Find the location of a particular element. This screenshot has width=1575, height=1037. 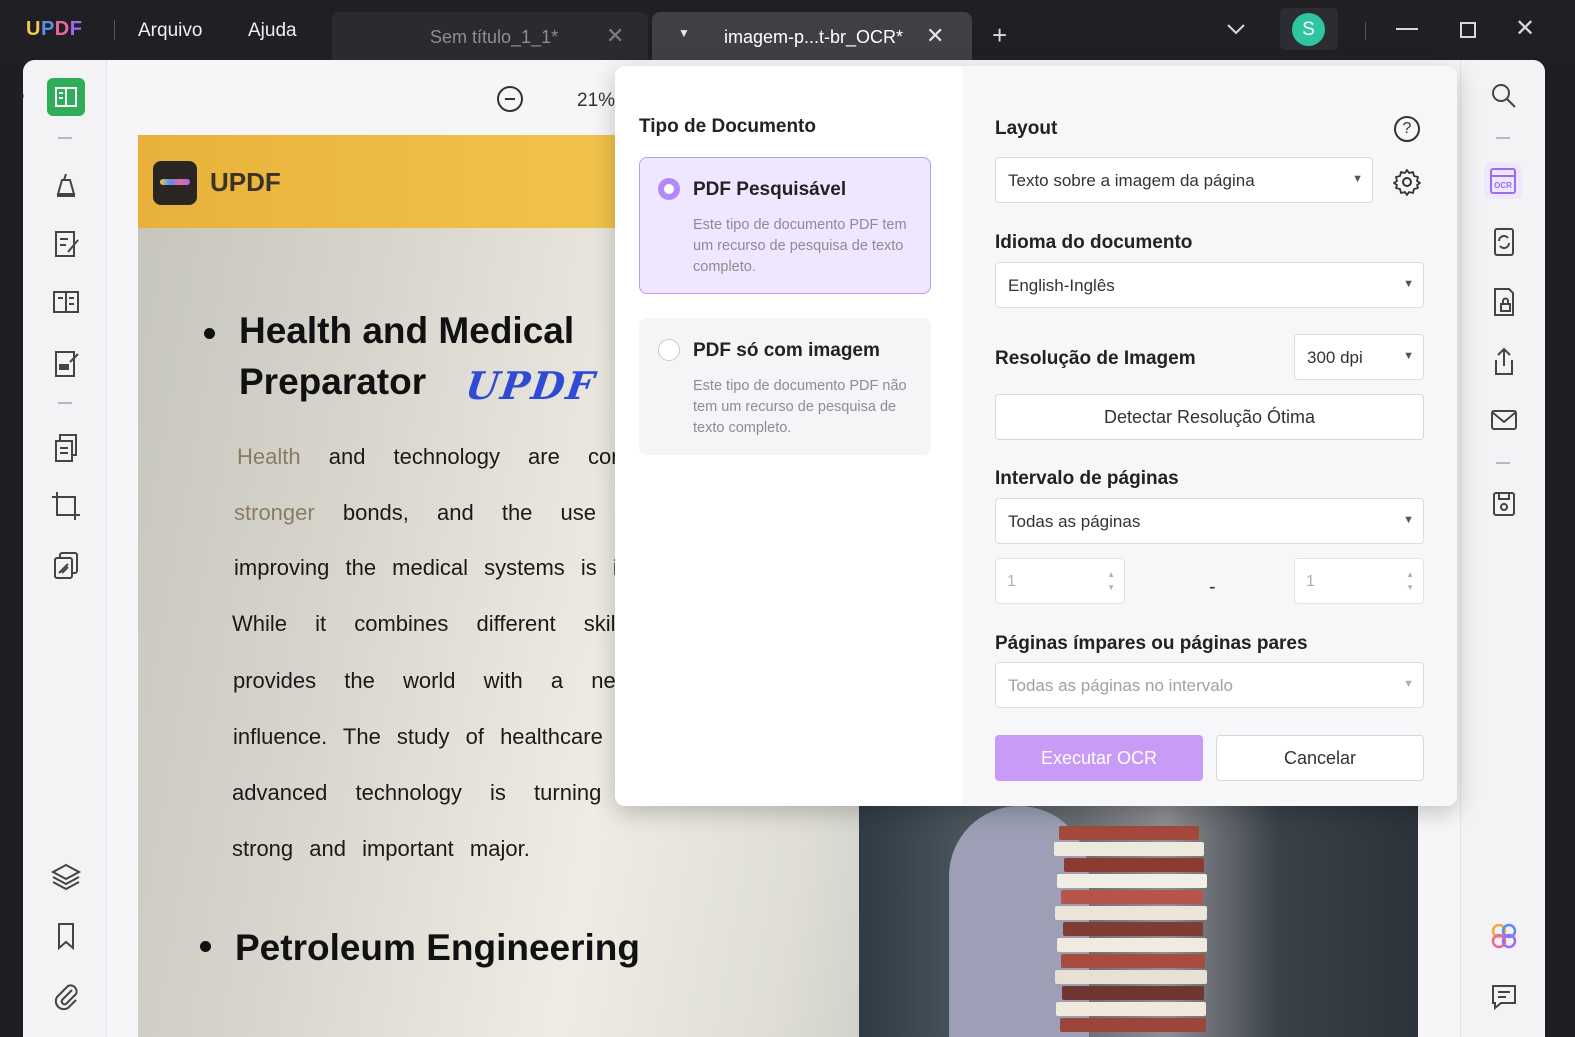

heading-preparator: Preparator is located at coordinates (333, 381).